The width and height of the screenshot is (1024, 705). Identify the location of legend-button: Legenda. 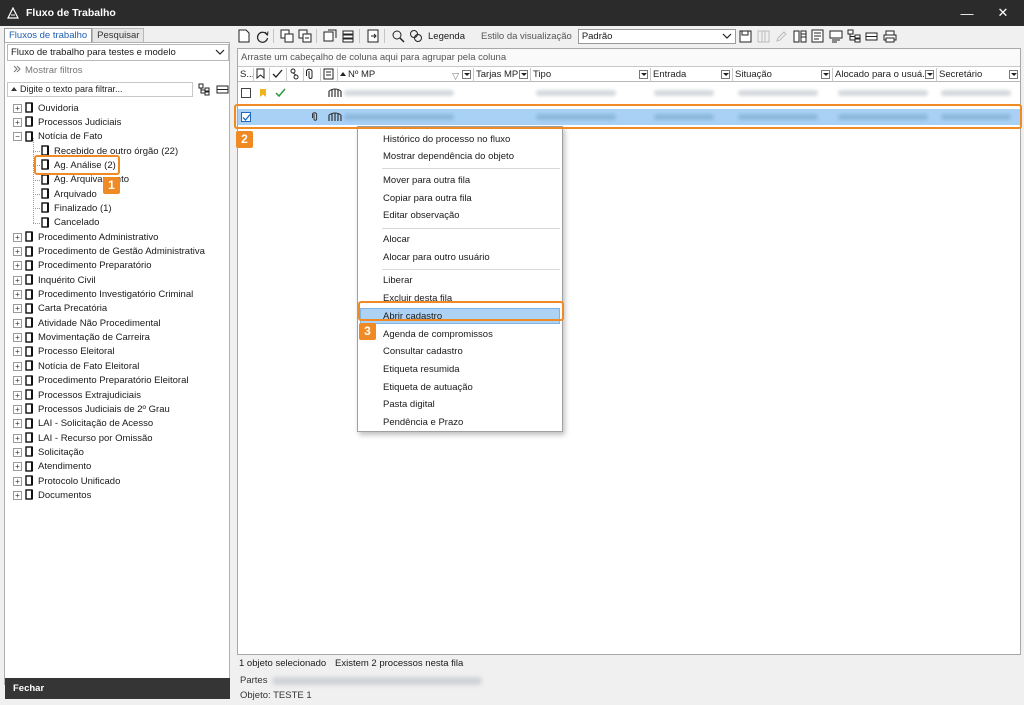
(446, 36).